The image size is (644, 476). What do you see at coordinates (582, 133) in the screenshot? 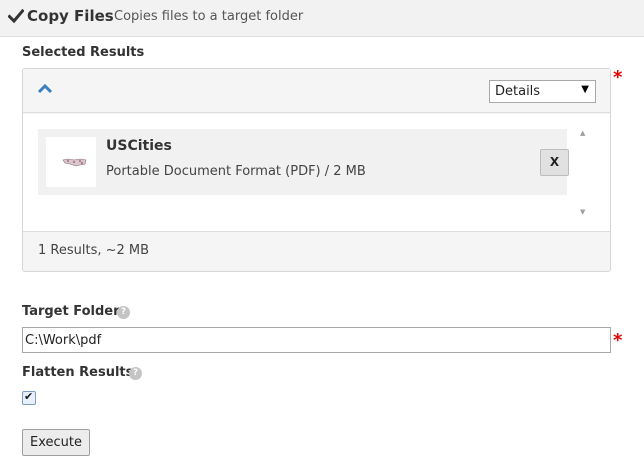
I see `scroll-up-icon: ▲` at bounding box center [582, 133].